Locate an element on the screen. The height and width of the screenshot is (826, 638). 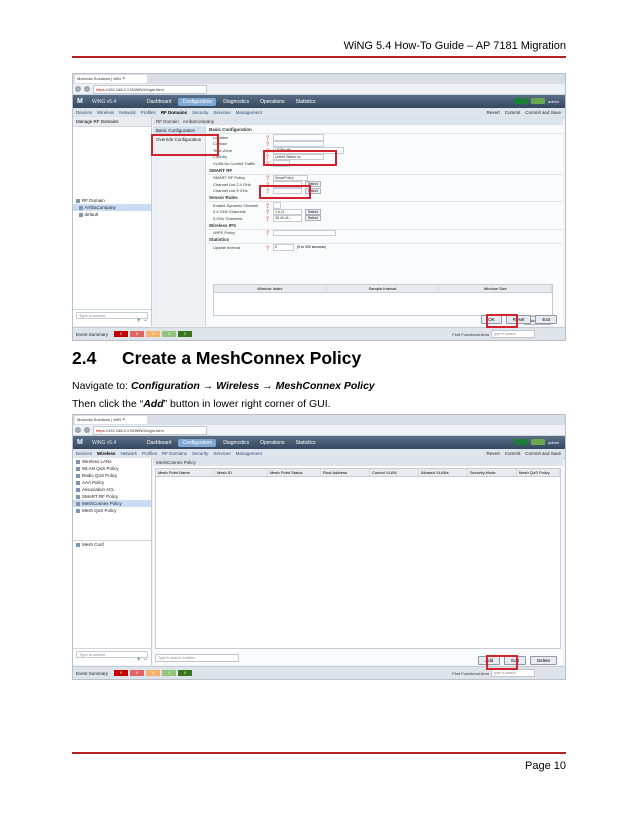
help-icon: ❓ is located at coordinates (267, 137).